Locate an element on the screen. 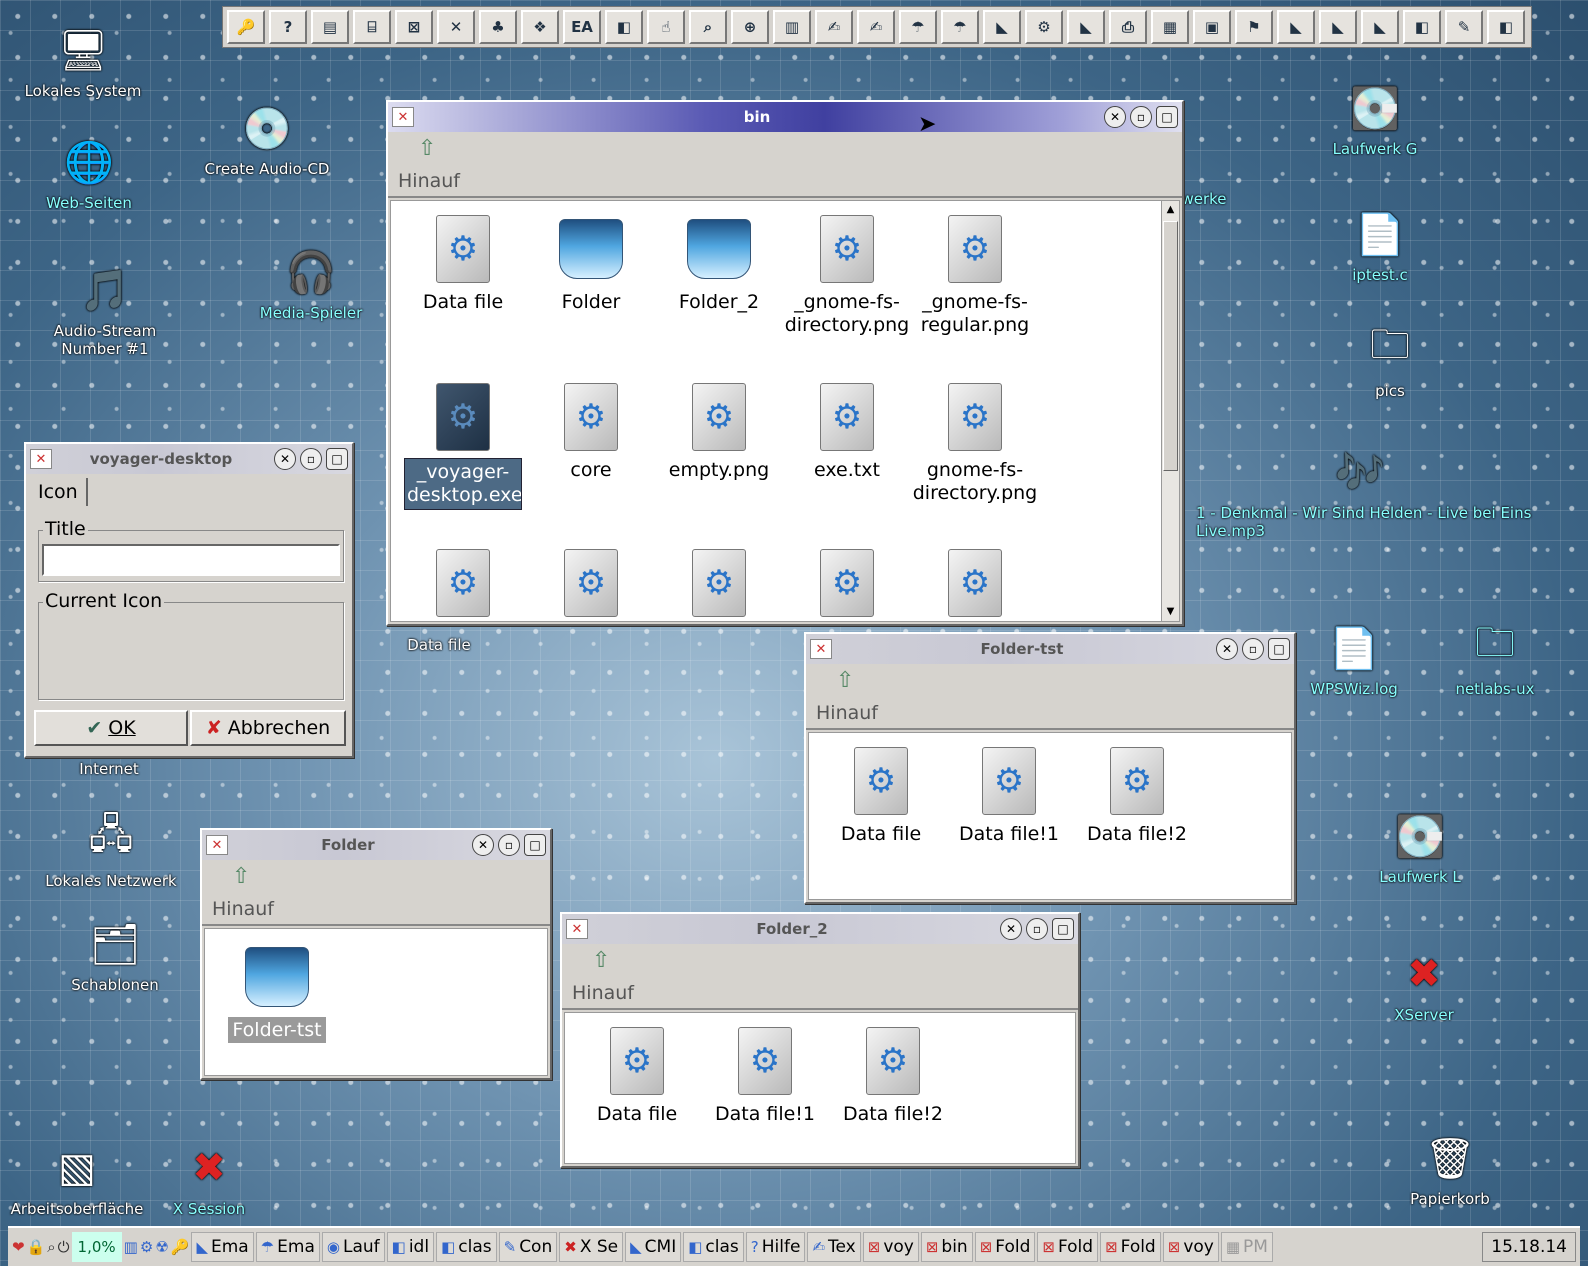  desktop-icon-internet: Internet is located at coordinates (109, 769).